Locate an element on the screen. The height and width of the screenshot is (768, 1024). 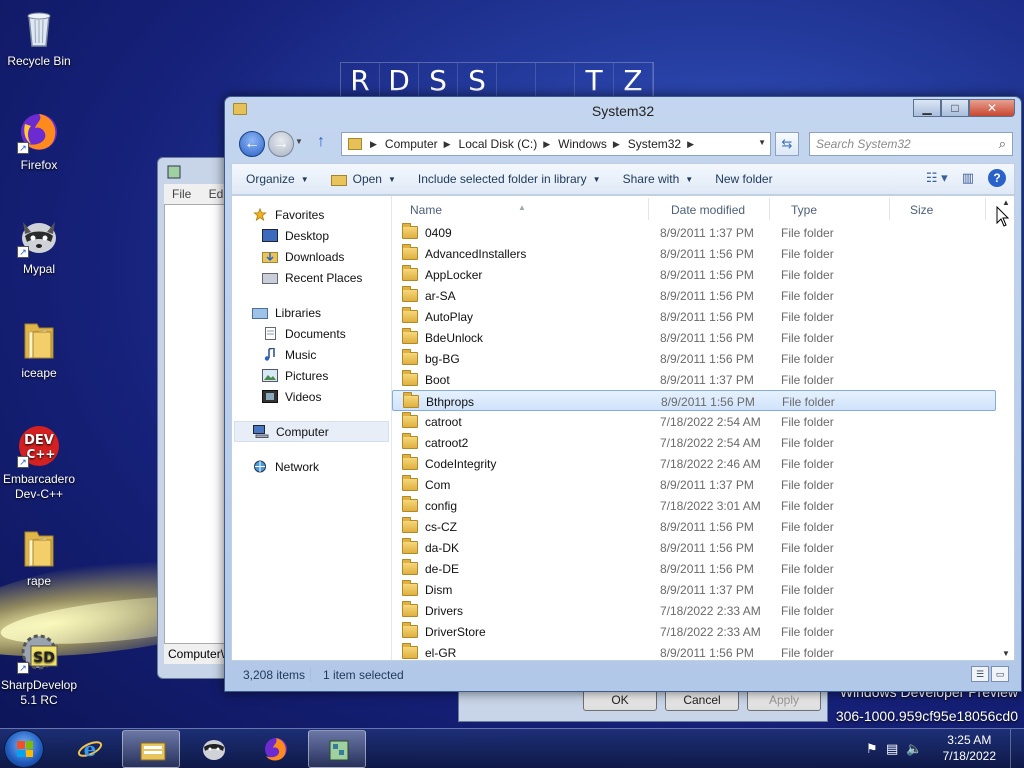
action-center-flag-icon: ⚑ is located at coordinates (872, 749).